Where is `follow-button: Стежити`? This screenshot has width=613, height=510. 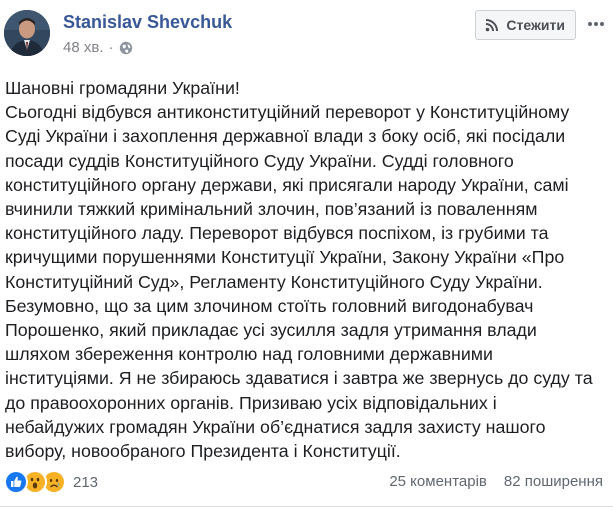 follow-button: Стежити is located at coordinates (525, 25).